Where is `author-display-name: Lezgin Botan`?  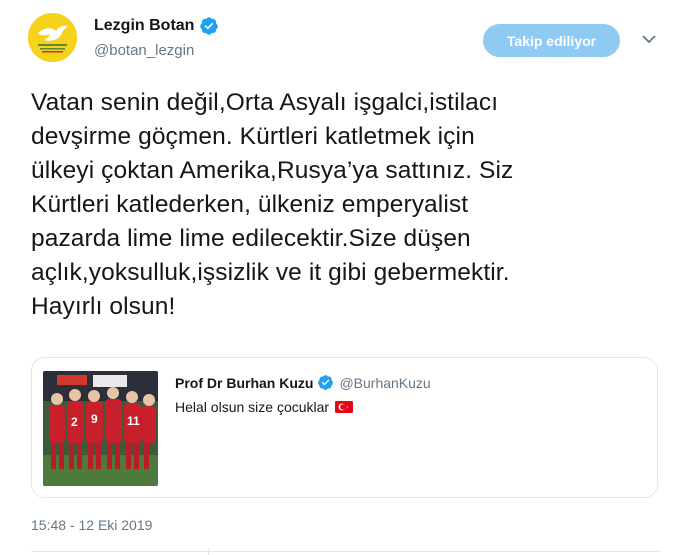 author-display-name: Lezgin Botan is located at coordinates (144, 26).